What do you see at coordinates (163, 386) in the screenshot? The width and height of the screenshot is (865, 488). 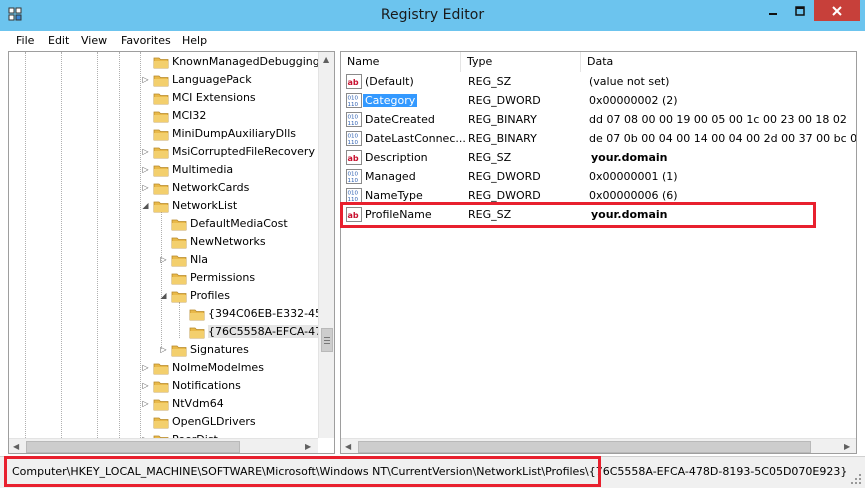 I see `tree-item: ▷ Notifications` at bounding box center [163, 386].